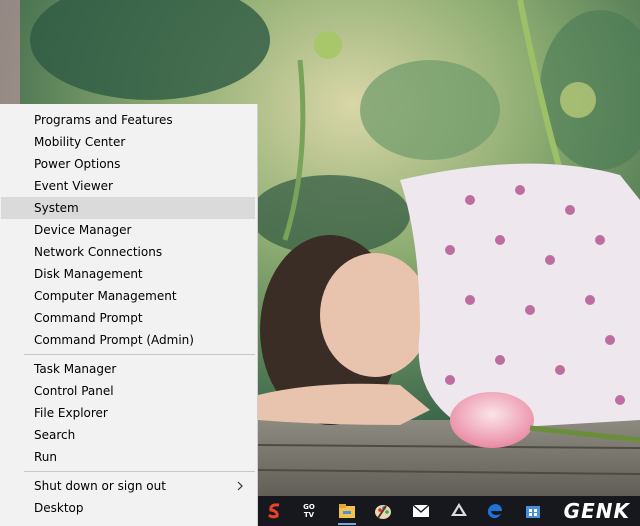 Image resolution: width=640 pixels, height=526 pixels. Describe the element at coordinates (128, 274) in the screenshot. I see `menu-item-disk-management: Disk Management` at that location.